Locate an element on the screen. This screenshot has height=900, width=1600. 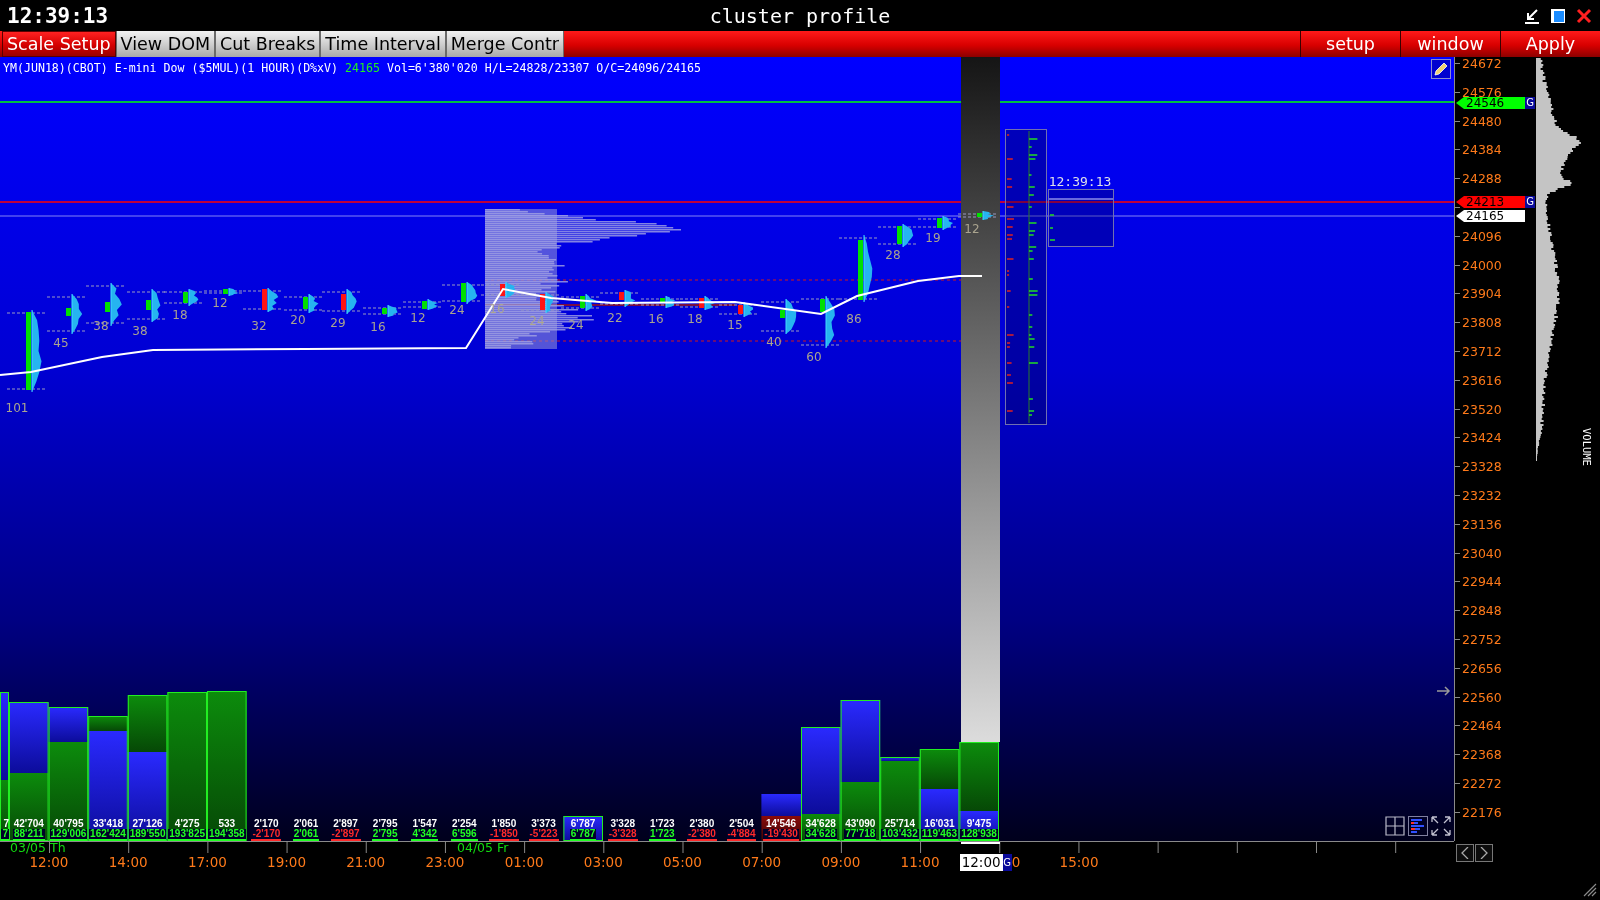
scroll-right-button is located at coordinates (1484, 853).